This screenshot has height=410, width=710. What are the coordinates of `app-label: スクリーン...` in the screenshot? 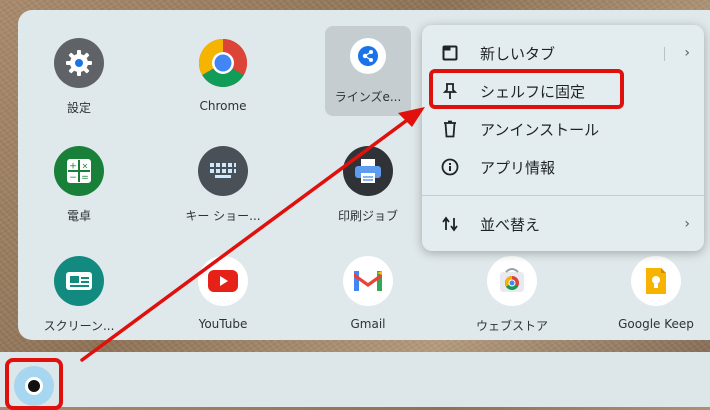 It's located at (79, 326).